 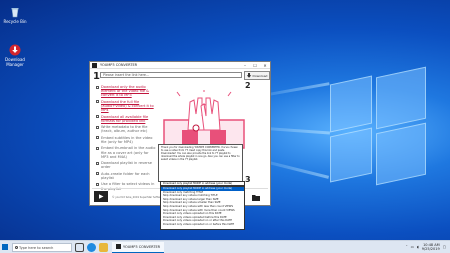 What do you see at coordinates (91, 247) in the screenshot?
I see `edge-browser-icon` at bounding box center [91, 247].